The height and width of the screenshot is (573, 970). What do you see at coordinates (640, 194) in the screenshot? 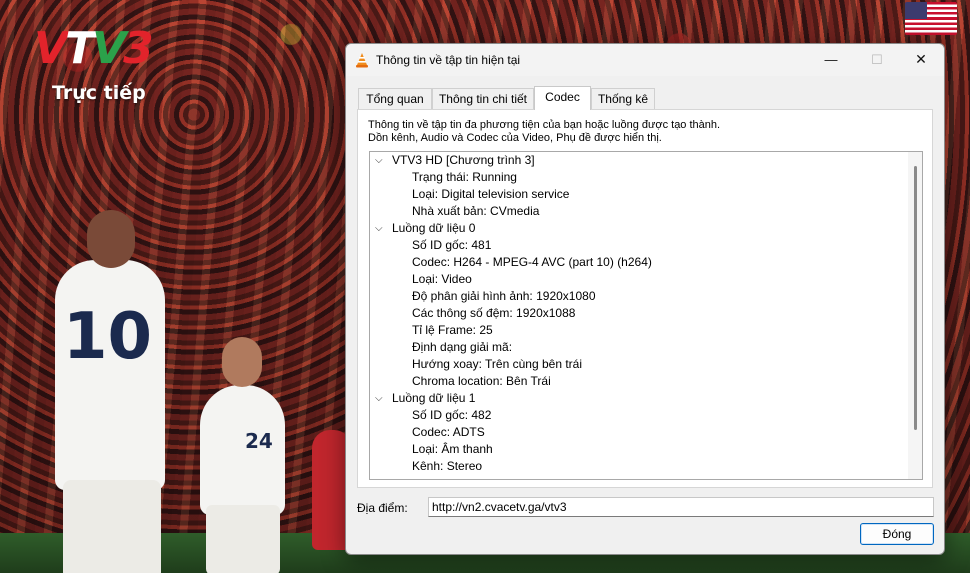
I see `tree-item-row: Loại: Digital television service` at bounding box center [640, 194].